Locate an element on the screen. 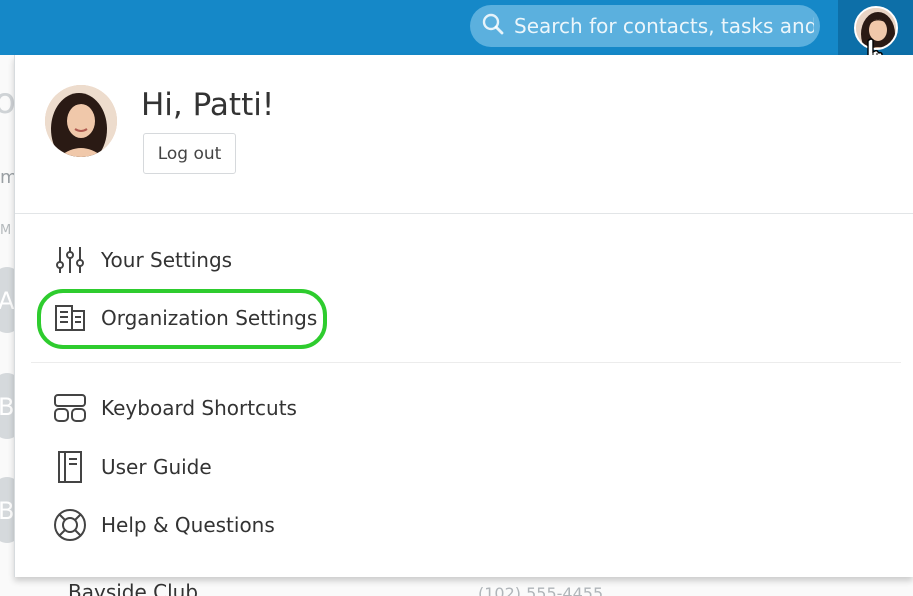 The image size is (913, 596). book-icon is located at coordinates (70, 467).